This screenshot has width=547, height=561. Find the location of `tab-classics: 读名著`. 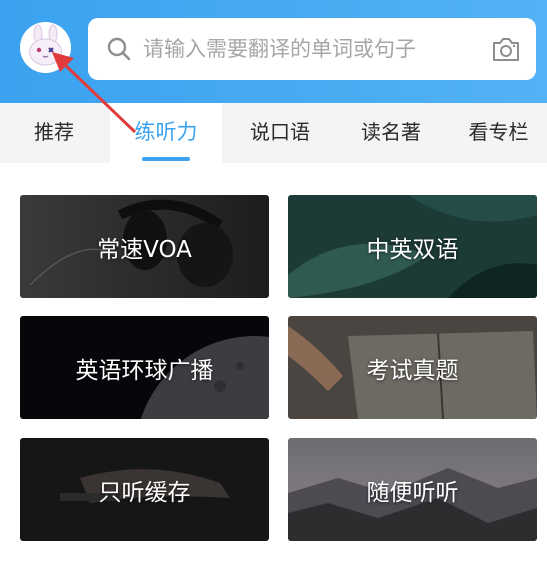

tab-classics: 读名著 is located at coordinates (391, 133).